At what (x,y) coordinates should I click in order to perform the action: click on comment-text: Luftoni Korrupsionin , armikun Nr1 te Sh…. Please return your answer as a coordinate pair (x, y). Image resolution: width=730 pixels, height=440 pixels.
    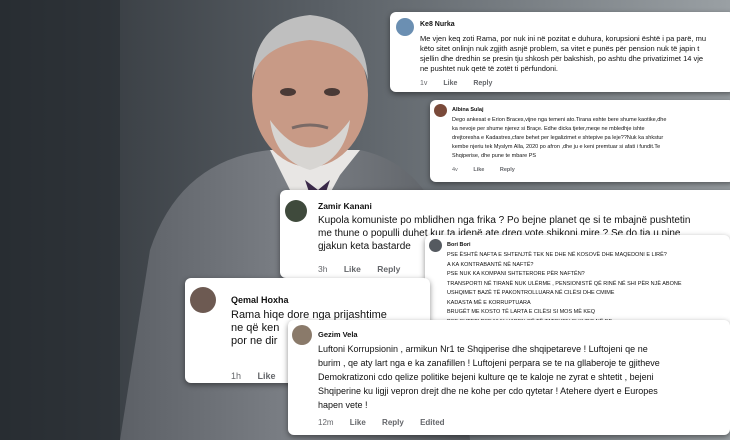
    Looking at the image, I should click on (489, 377).